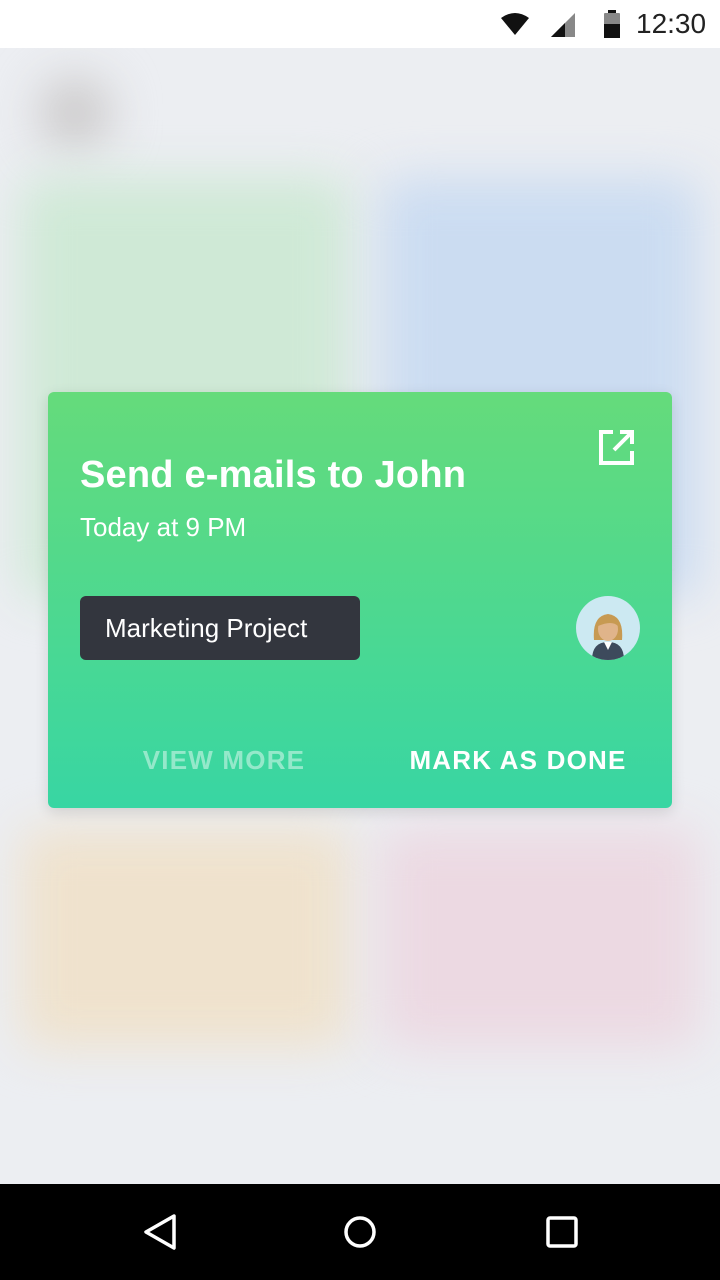  What do you see at coordinates (515, 24) in the screenshot?
I see `wifi-icon` at bounding box center [515, 24].